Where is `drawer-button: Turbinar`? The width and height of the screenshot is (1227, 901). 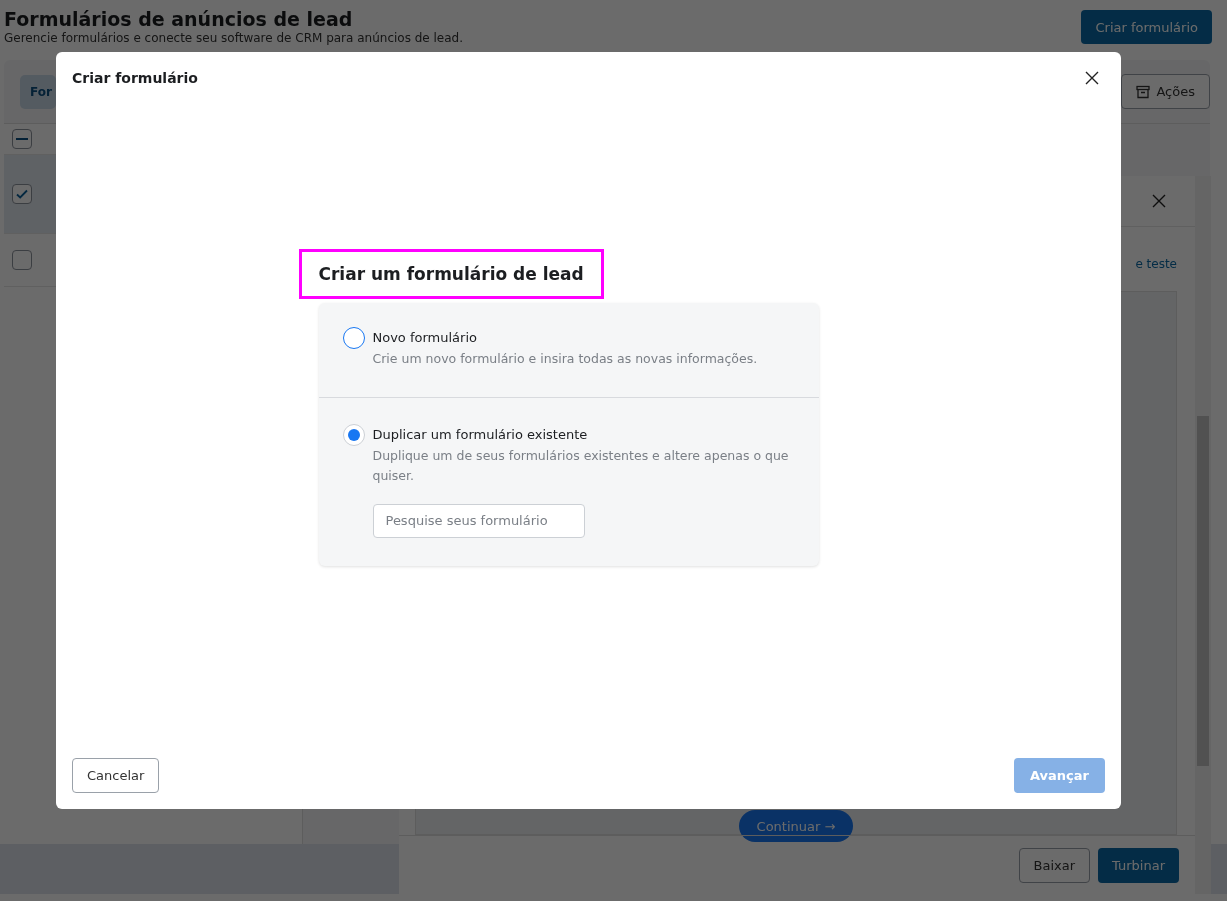 drawer-button: Turbinar is located at coordinates (1138, 865).